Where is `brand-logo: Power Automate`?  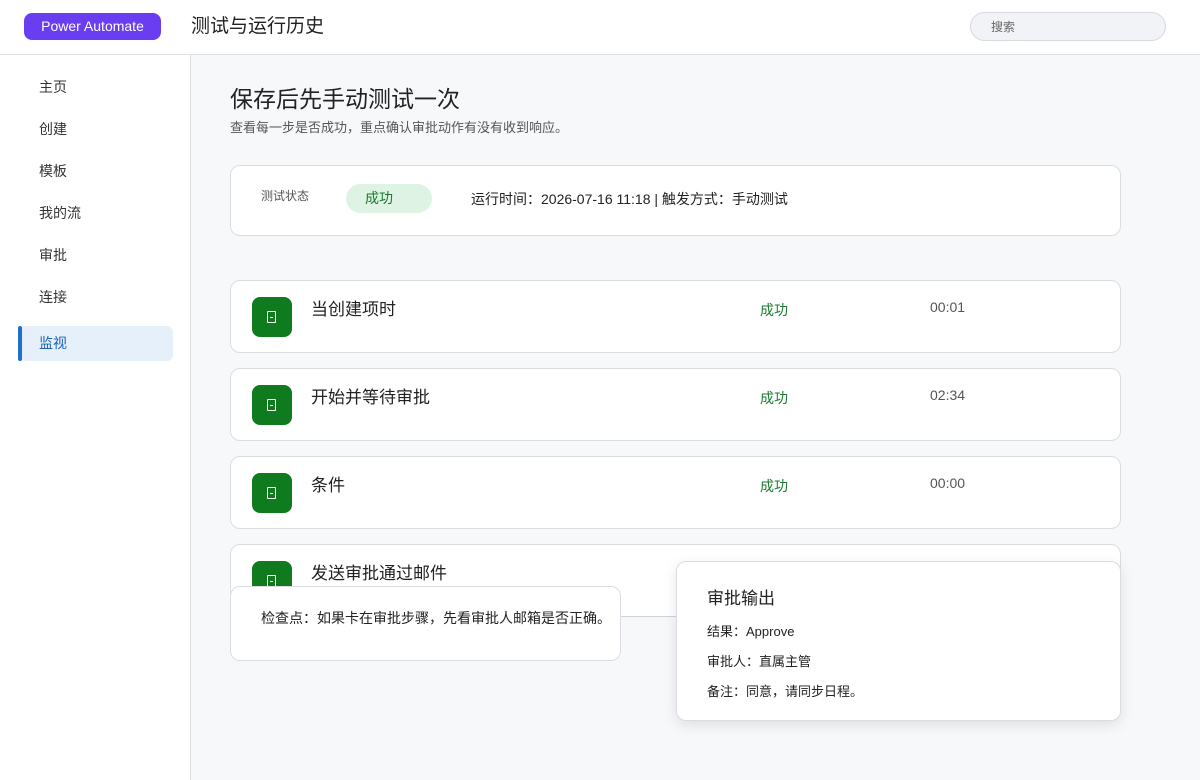
brand-logo: Power Automate is located at coordinates (92, 26).